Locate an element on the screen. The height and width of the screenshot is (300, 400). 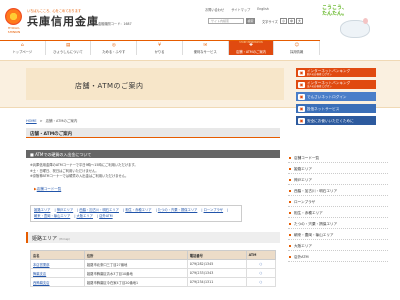
table-row: 西飾磨支店 姫路市飾磨区今在家4丁目20番地1 079(234)1311 ○ is located at coordinates (153, 282).